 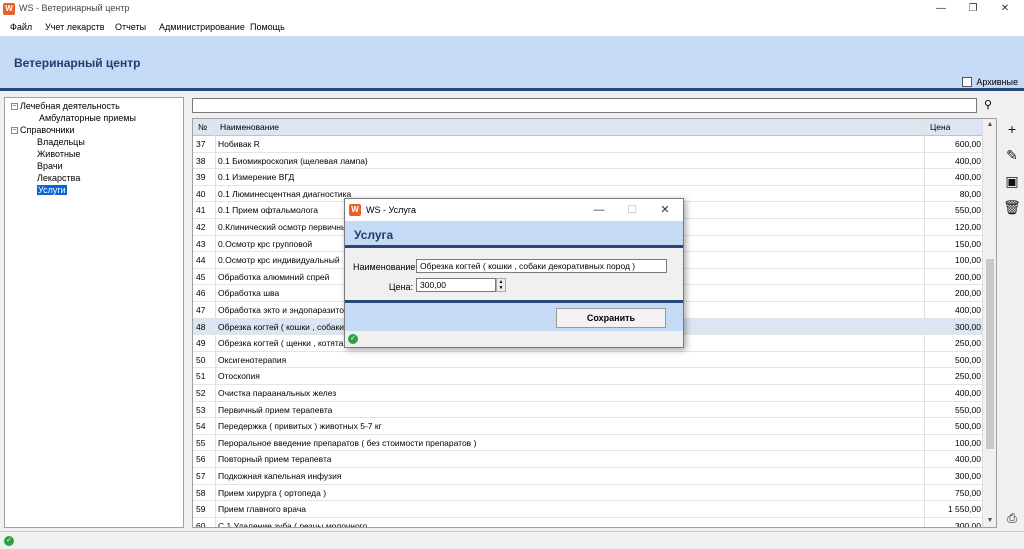 I want to click on archive-button: ▣, so click(x=1012, y=181).